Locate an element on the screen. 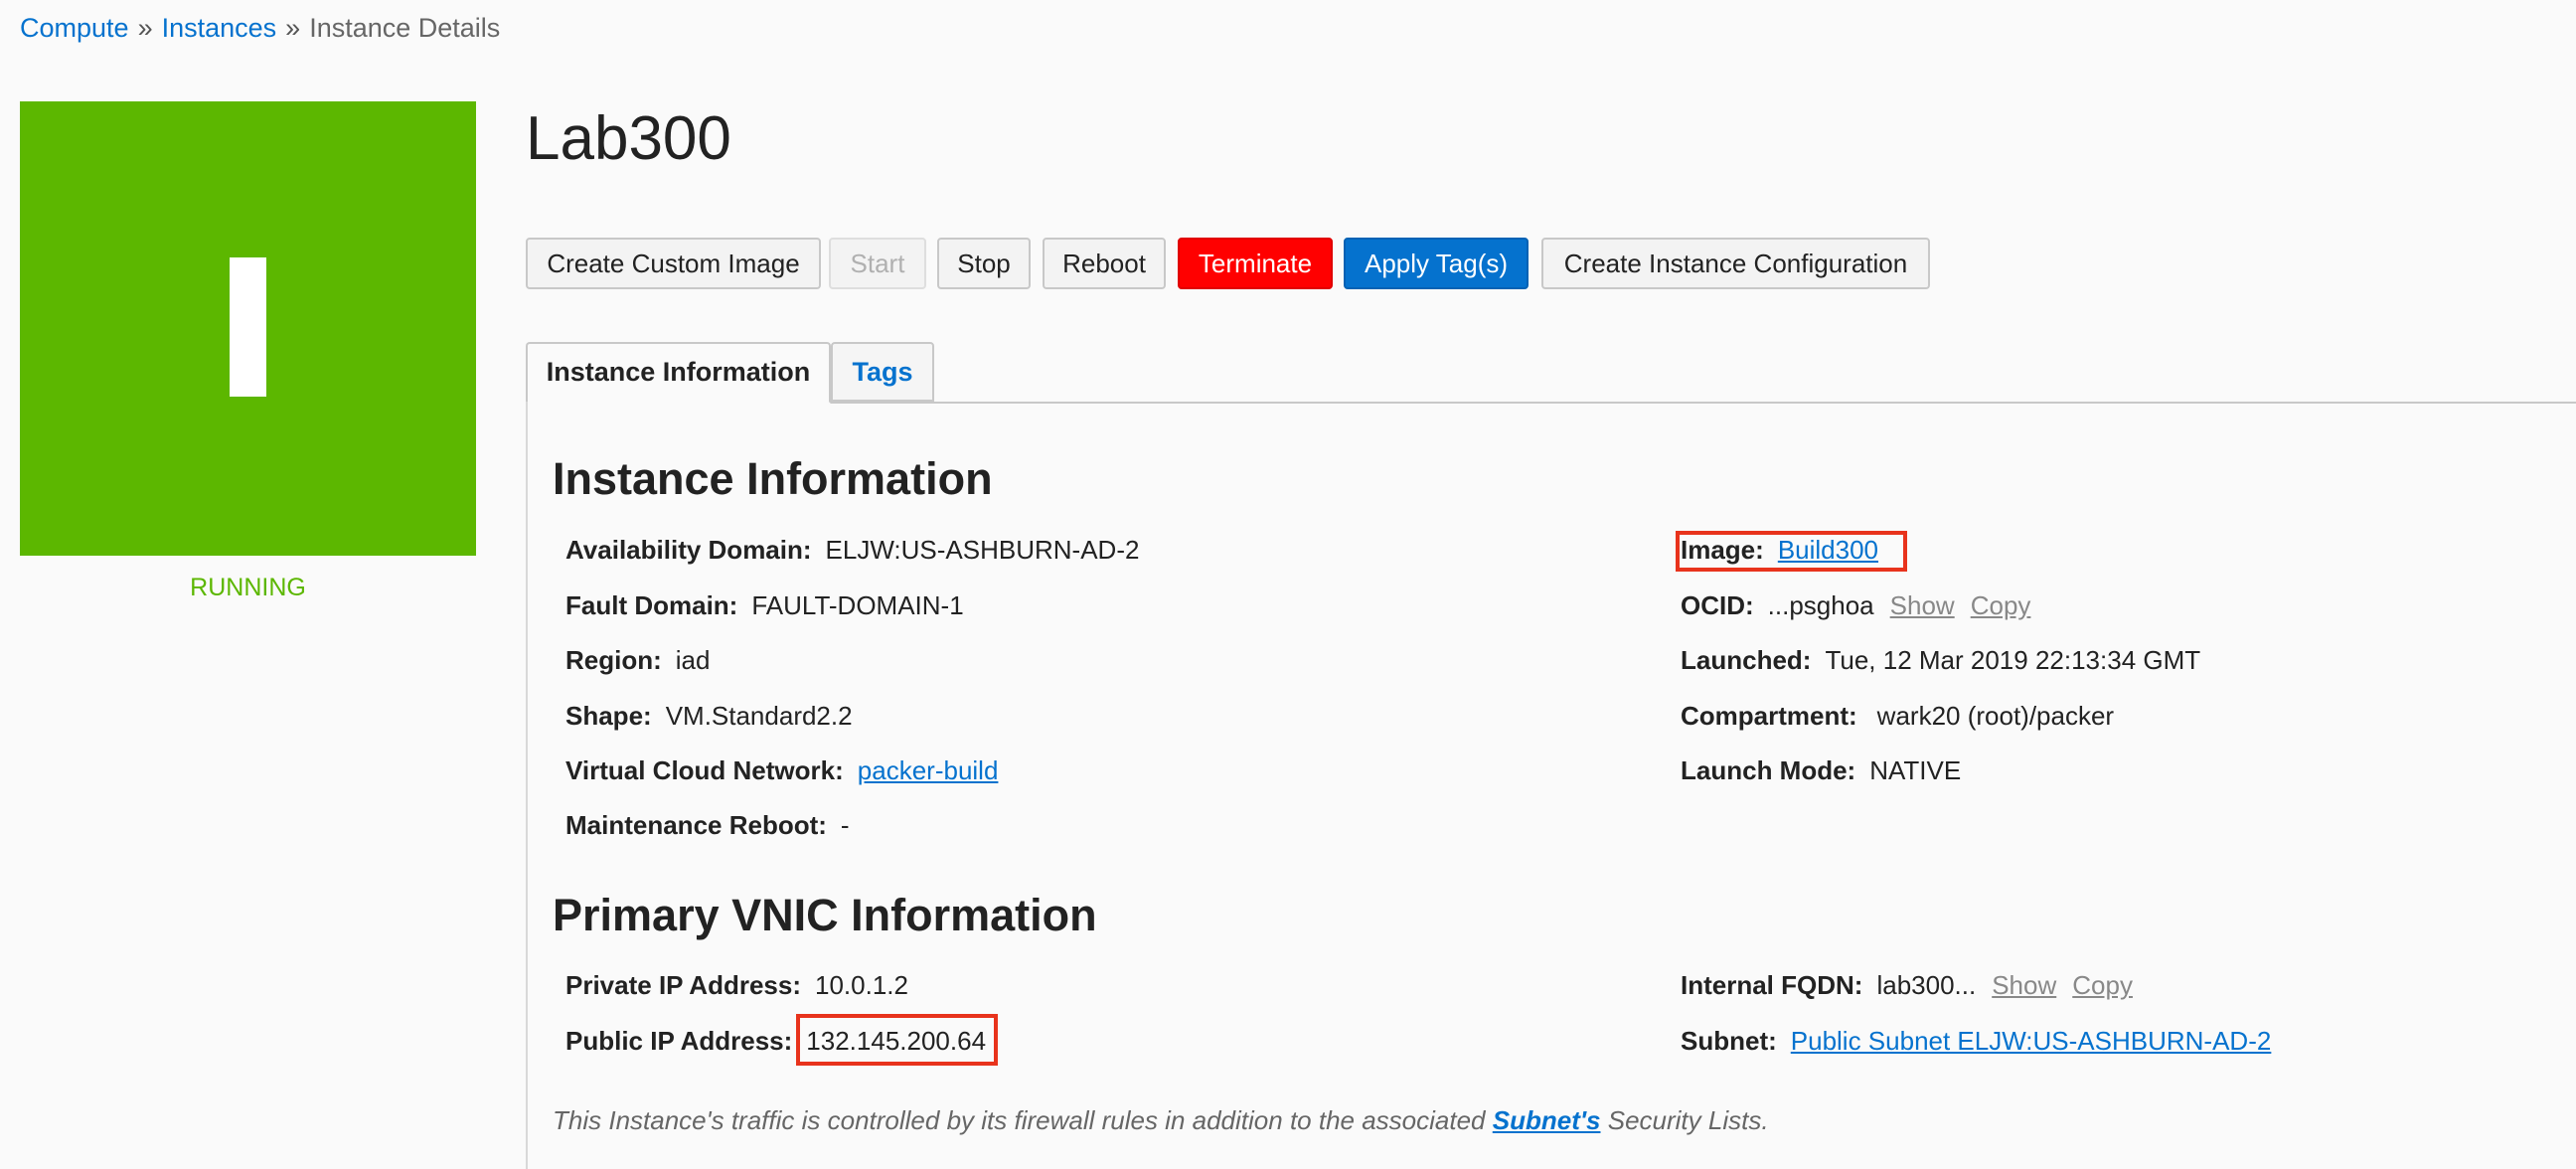 Image resolution: width=2576 pixels, height=1169 pixels. page-title: Lab300 is located at coordinates (628, 138).